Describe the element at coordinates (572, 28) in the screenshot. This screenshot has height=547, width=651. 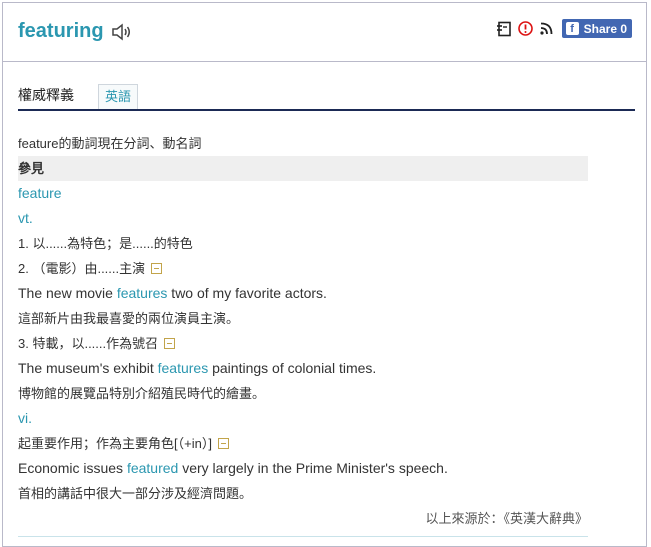
I see `facebook-icon: f` at that location.